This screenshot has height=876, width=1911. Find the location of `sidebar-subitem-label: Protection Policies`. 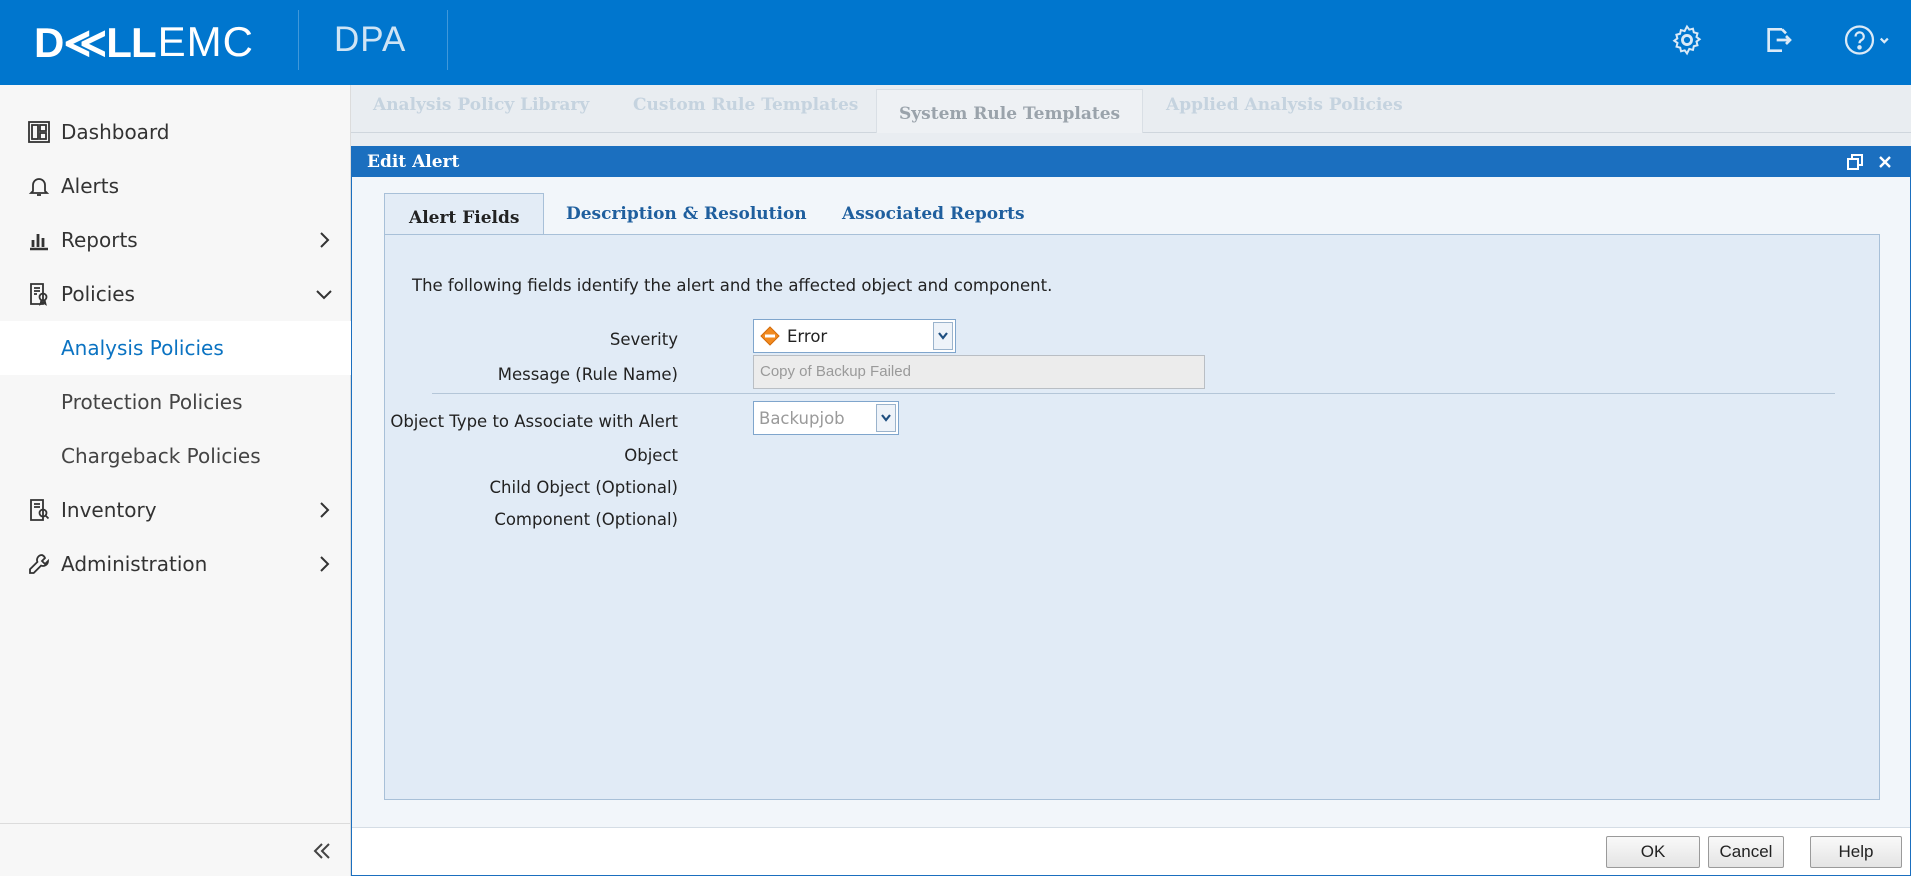

sidebar-subitem-label: Protection Policies is located at coordinates (152, 402).